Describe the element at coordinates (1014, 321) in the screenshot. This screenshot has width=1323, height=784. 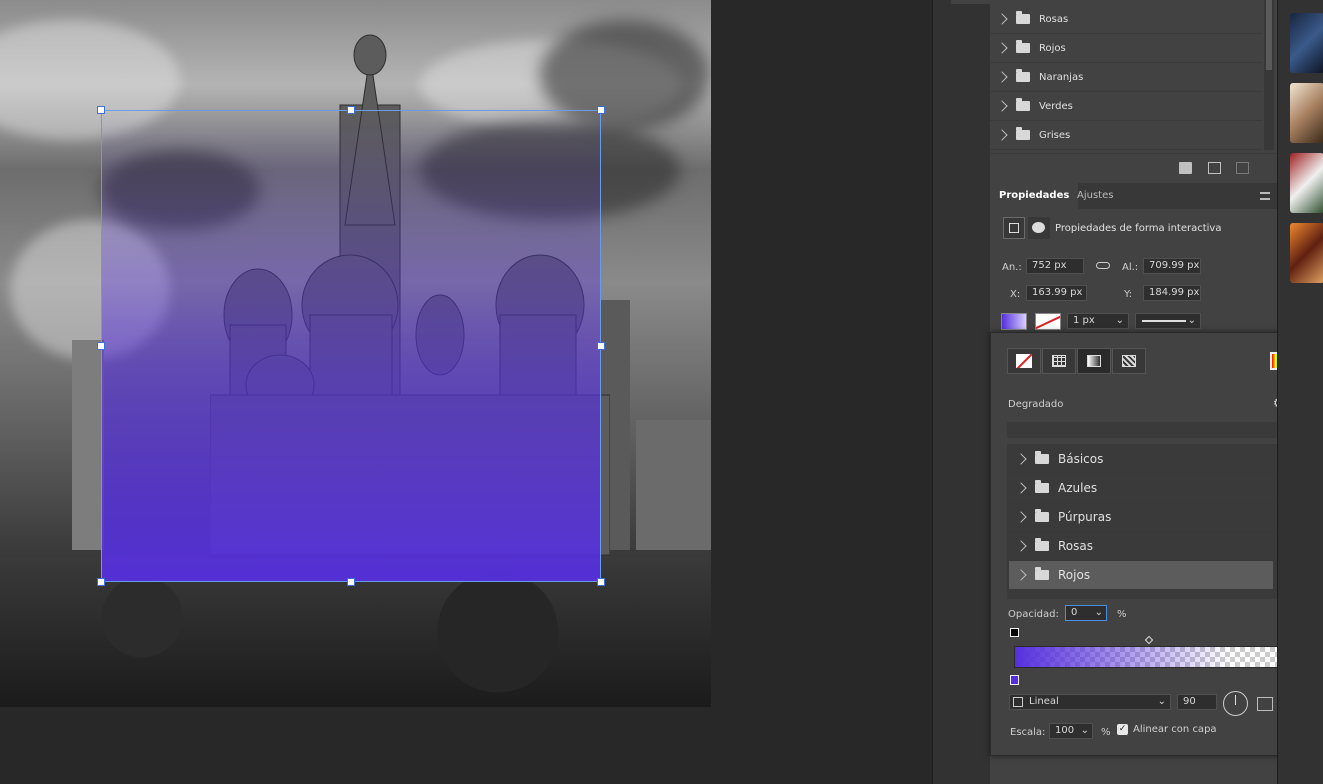
I see `fill-swatch` at that location.